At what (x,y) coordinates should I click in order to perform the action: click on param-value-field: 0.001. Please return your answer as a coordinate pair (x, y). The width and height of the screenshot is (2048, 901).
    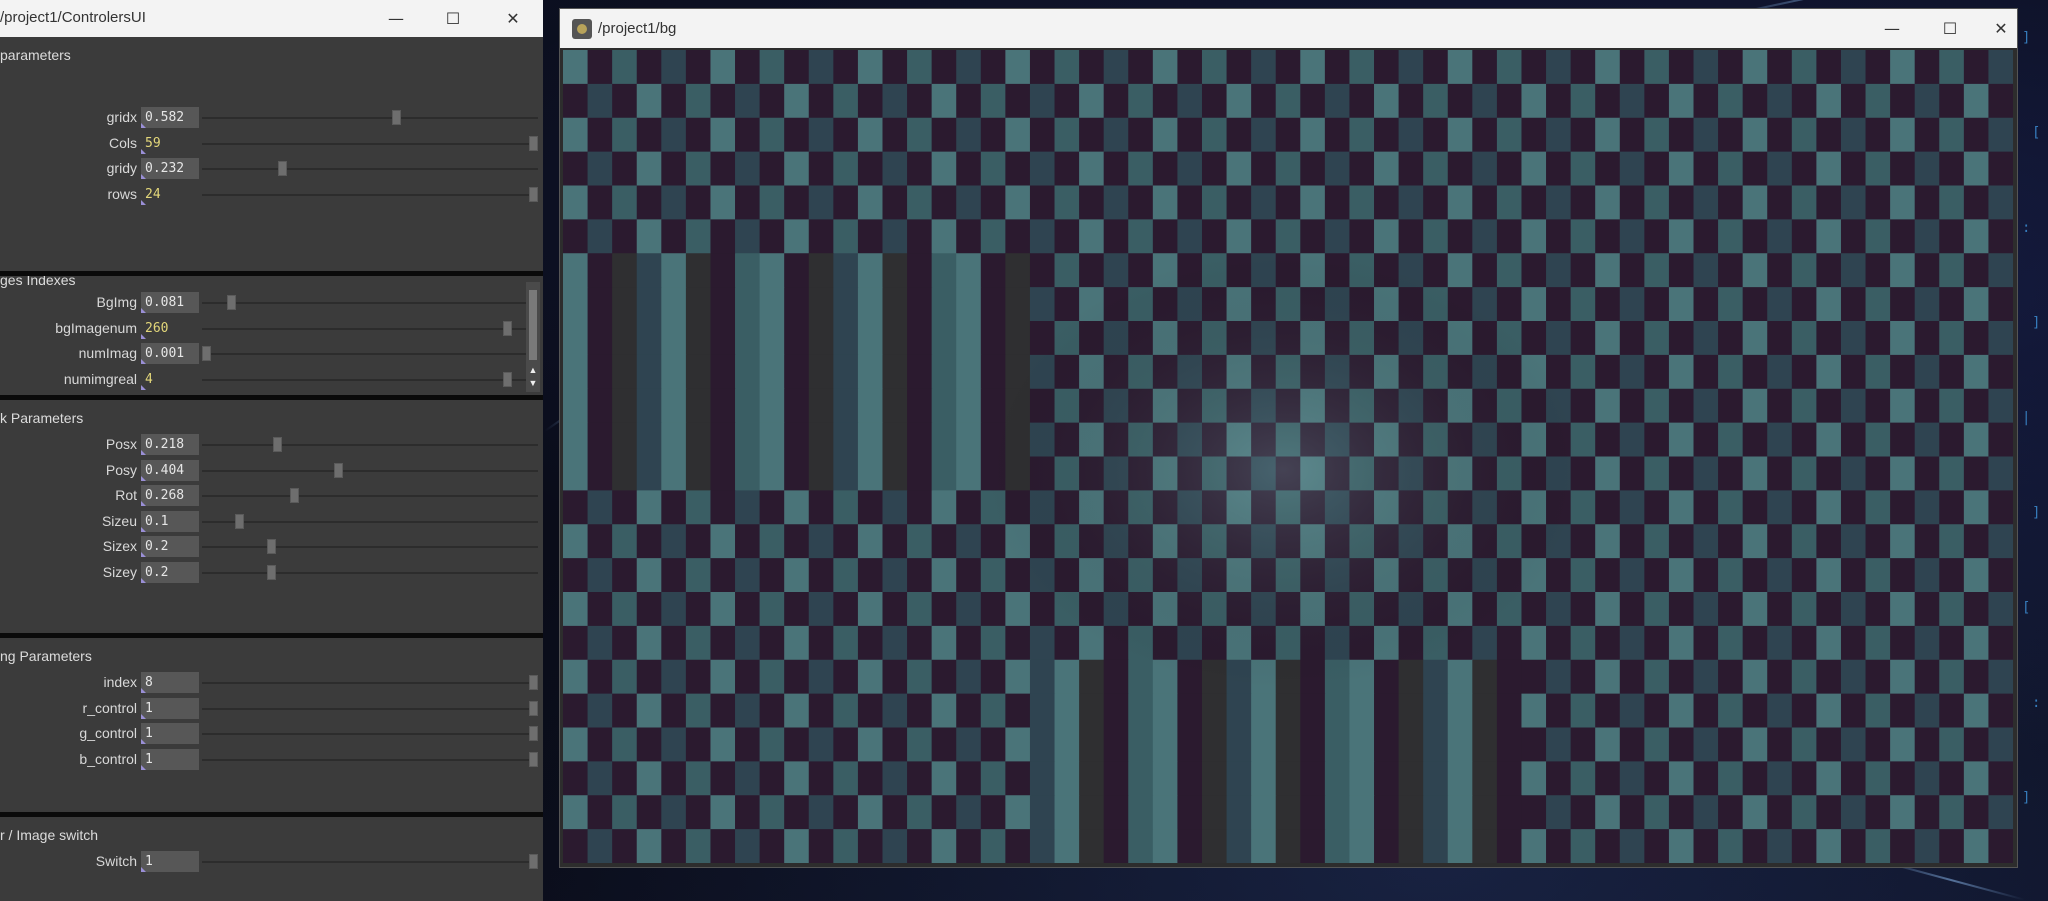
    Looking at the image, I should click on (170, 353).